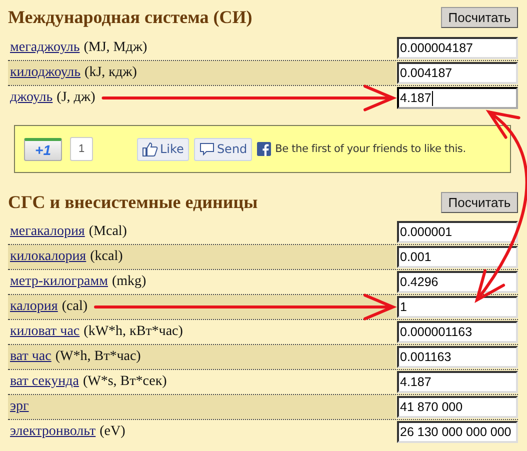 This screenshot has height=451, width=527. I want to click on unit-link: киловат час, so click(45, 332).